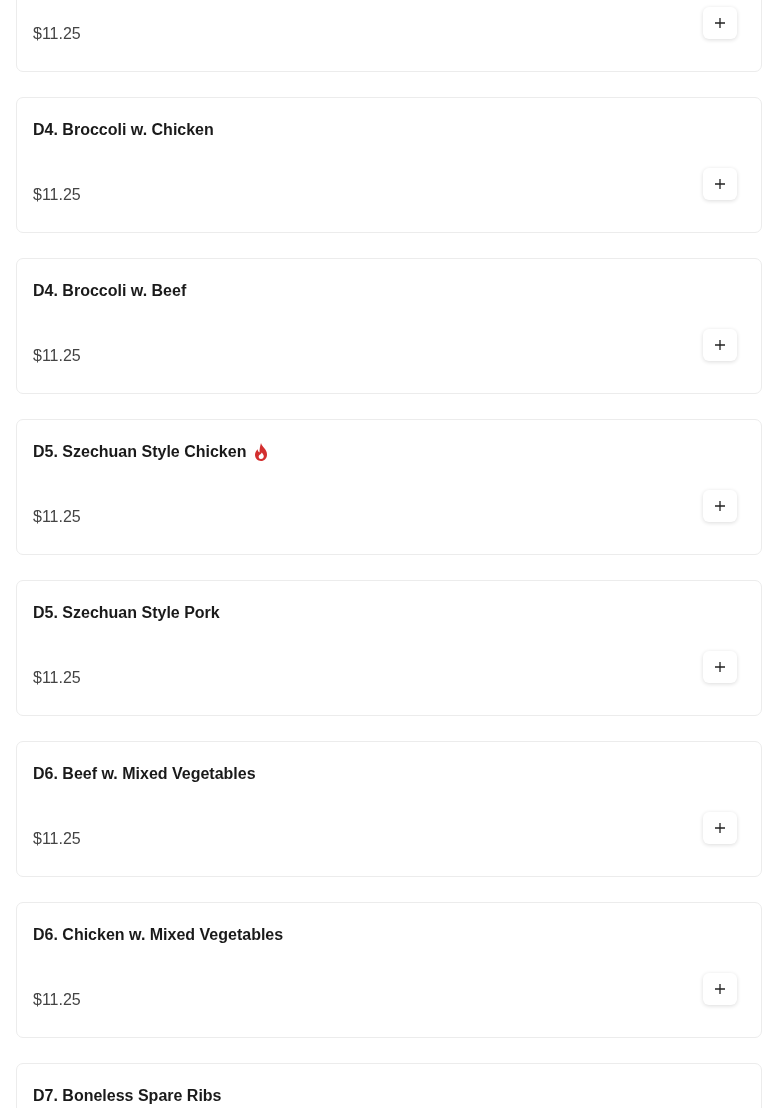  I want to click on dish-name: D5. Szechuan Style Pork, so click(126, 613).